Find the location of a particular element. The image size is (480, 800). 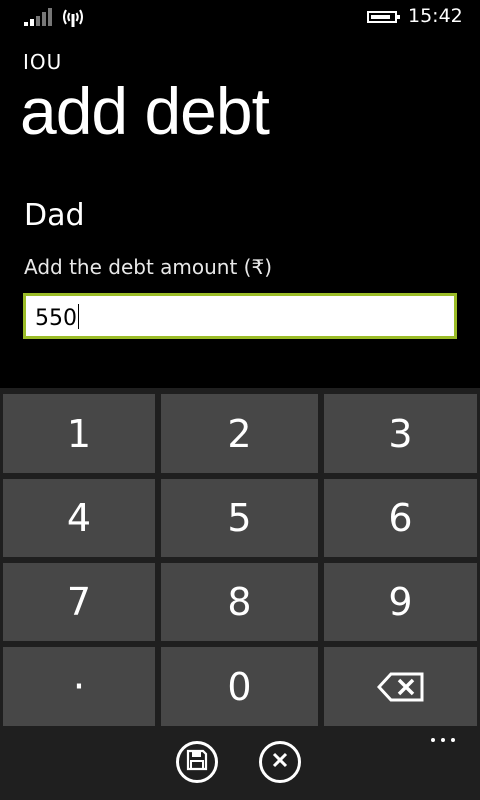

save-button is located at coordinates (197, 762).